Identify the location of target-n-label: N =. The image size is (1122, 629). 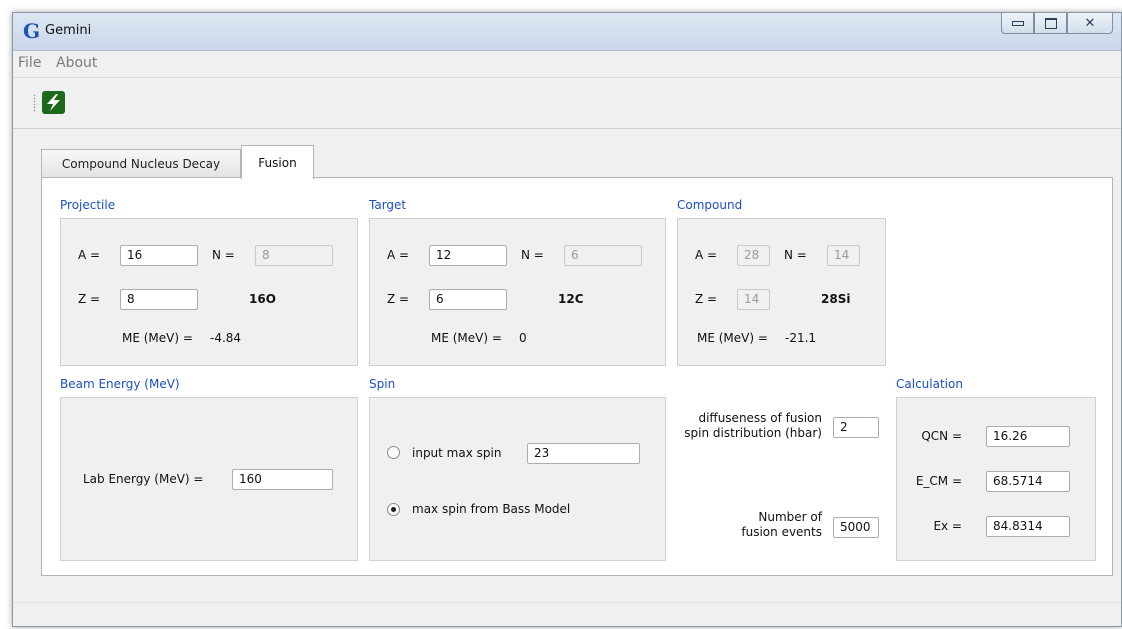
(532, 255).